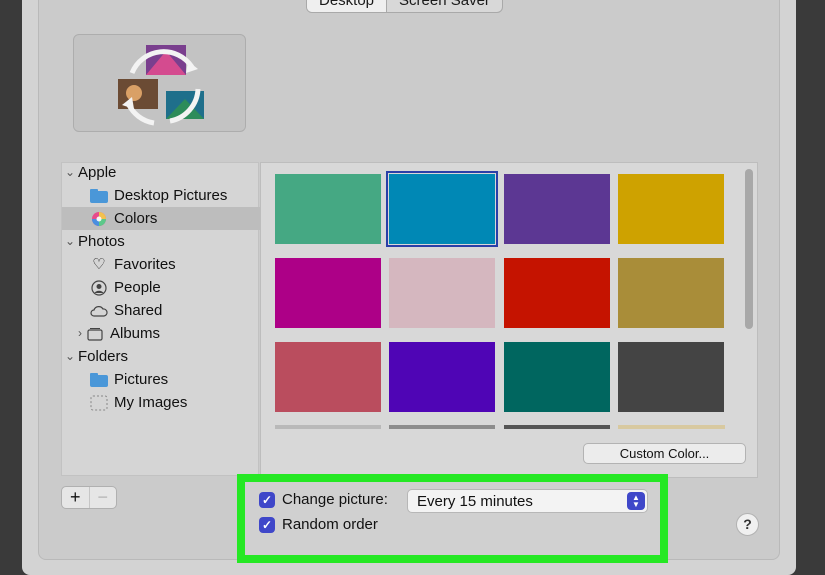 The width and height of the screenshot is (825, 575). I want to click on random-order-checkbox: ✓, so click(267, 525).